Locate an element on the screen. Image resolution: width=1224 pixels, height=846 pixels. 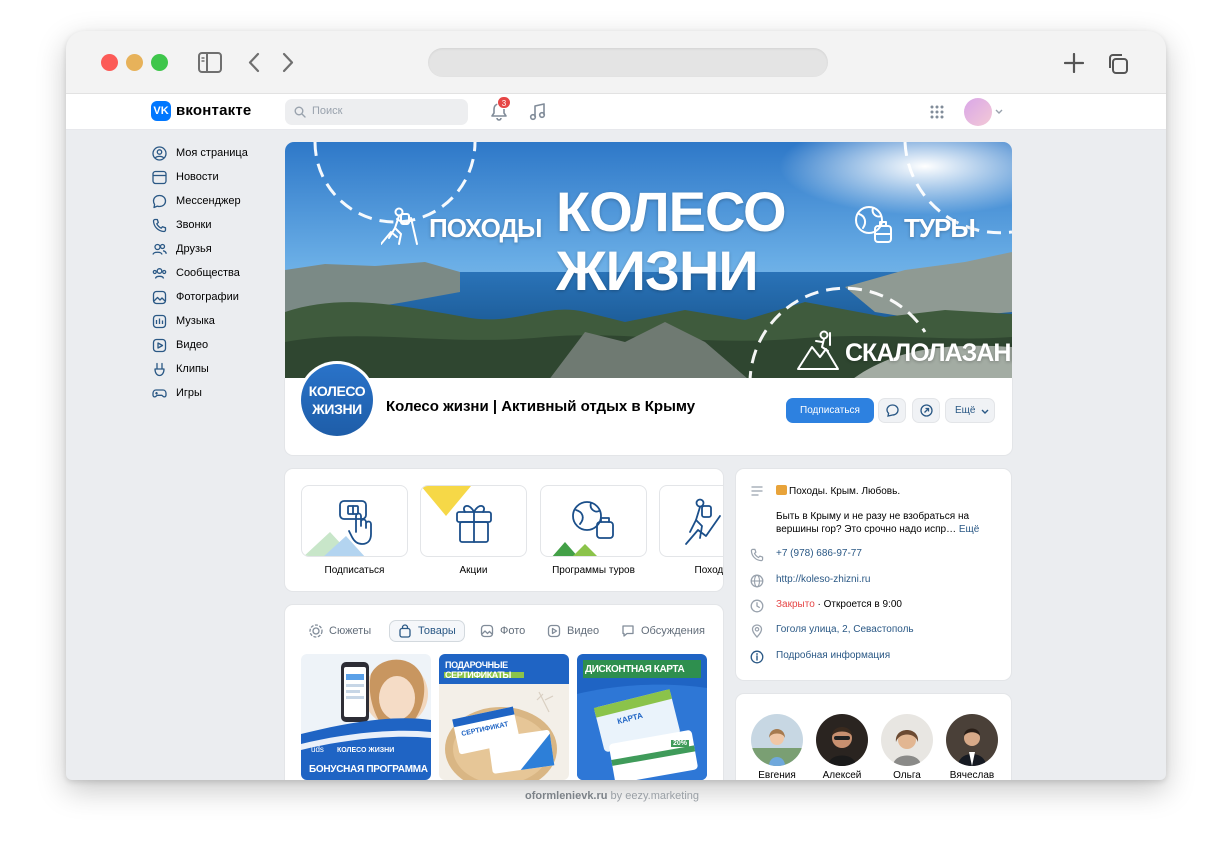
user-circle-icon is located at coordinates (159, 153).